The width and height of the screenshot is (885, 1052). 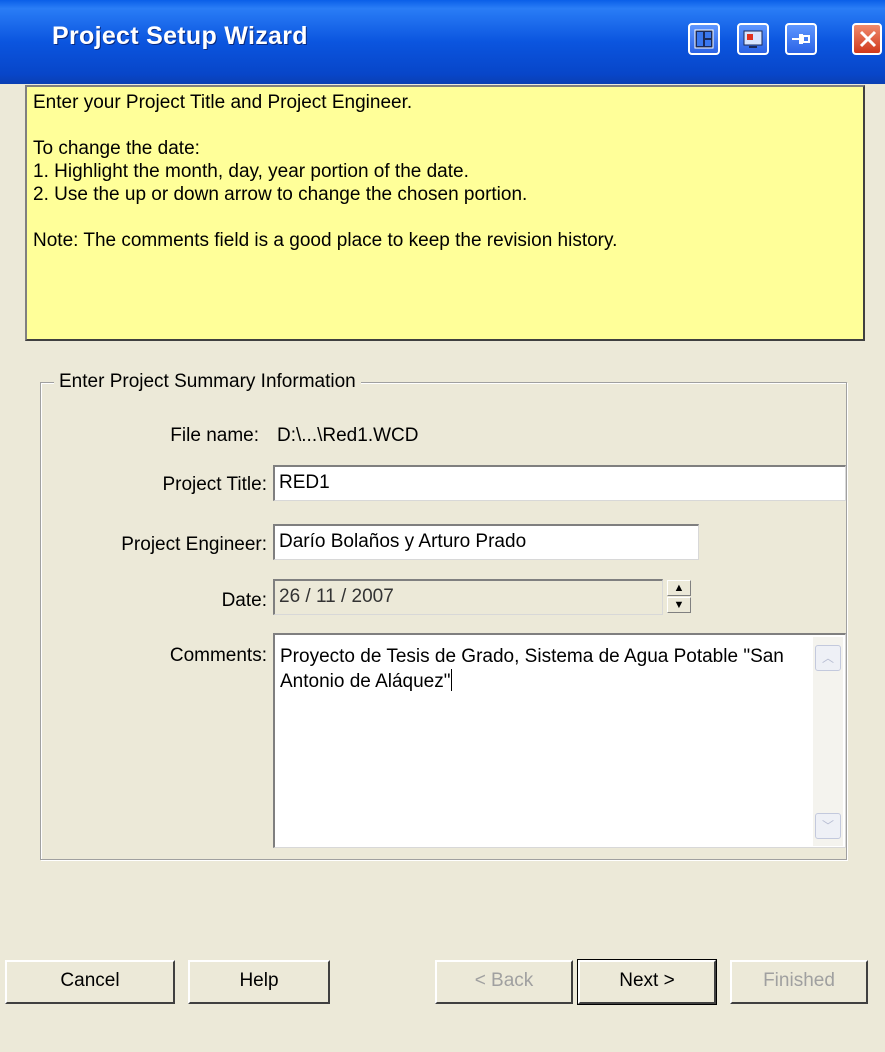 What do you see at coordinates (116, 148) in the screenshot?
I see `instruction-line: To change the date:` at bounding box center [116, 148].